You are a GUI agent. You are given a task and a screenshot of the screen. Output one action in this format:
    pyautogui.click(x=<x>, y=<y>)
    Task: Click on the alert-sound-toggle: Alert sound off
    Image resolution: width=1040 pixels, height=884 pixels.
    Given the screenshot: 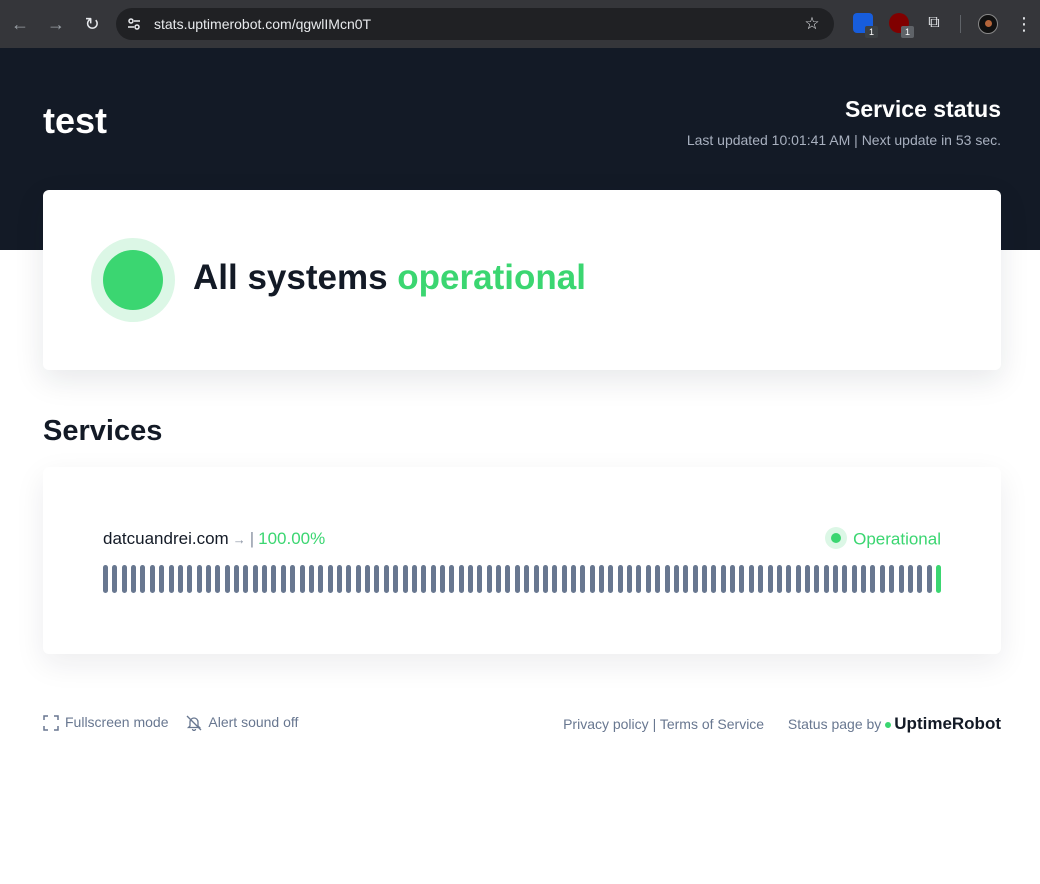 What is the action you would take?
    pyautogui.click(x=242, y=723)
    